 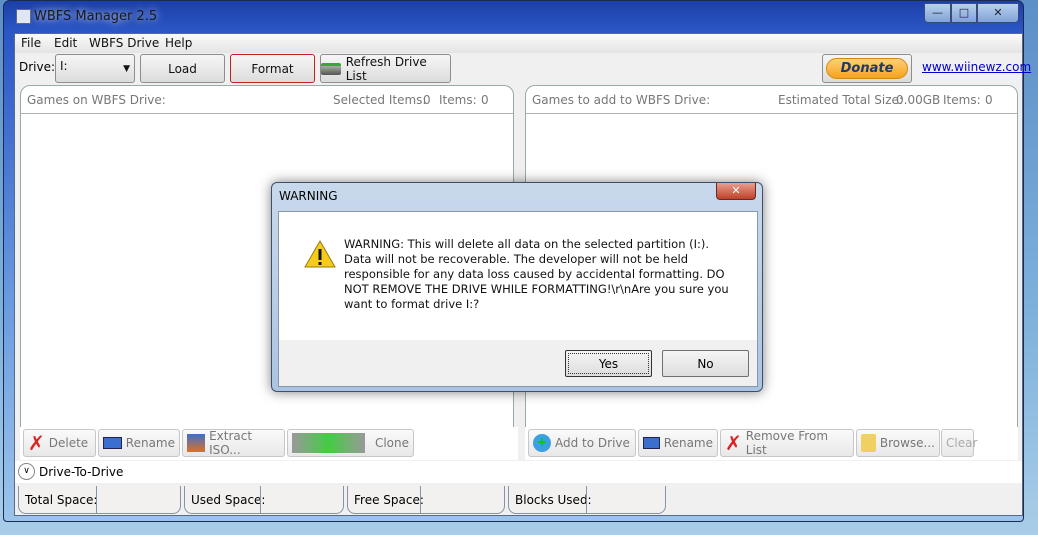 I want to click on app-icon, so click(x=23, y=16).